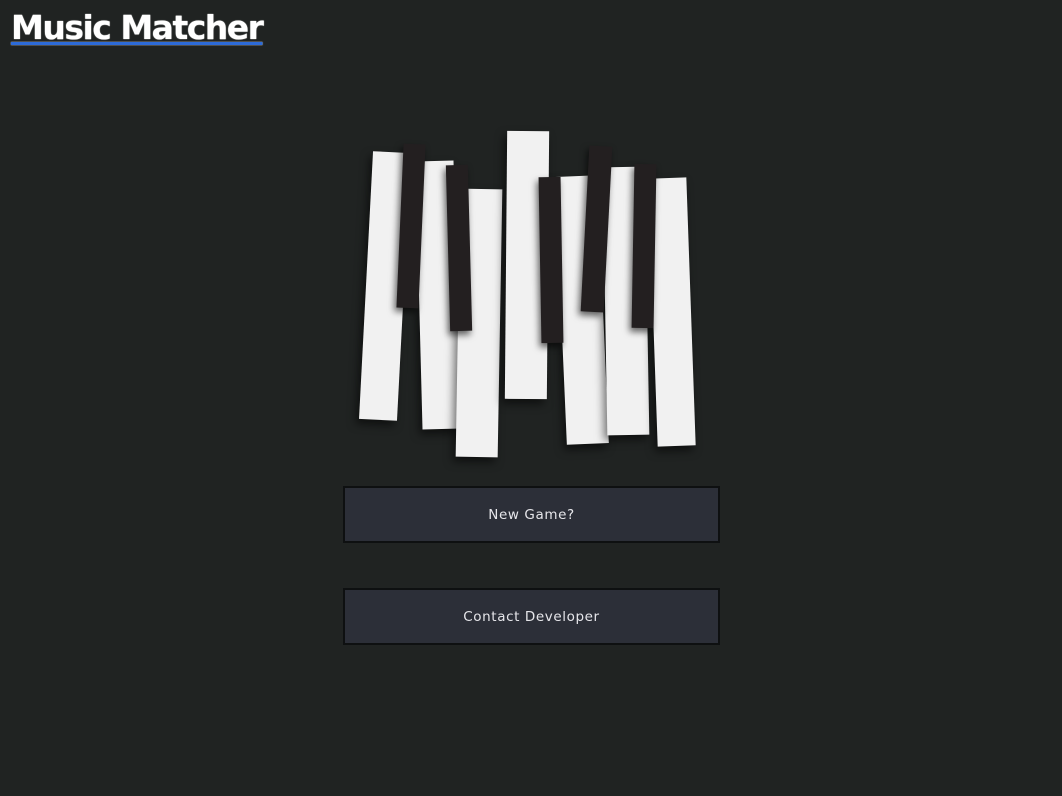 The image size is (1062, 796). Describe the element at coordinates (531, 514) in the screenshot. I see `new-game-button: New Game?` at that location.